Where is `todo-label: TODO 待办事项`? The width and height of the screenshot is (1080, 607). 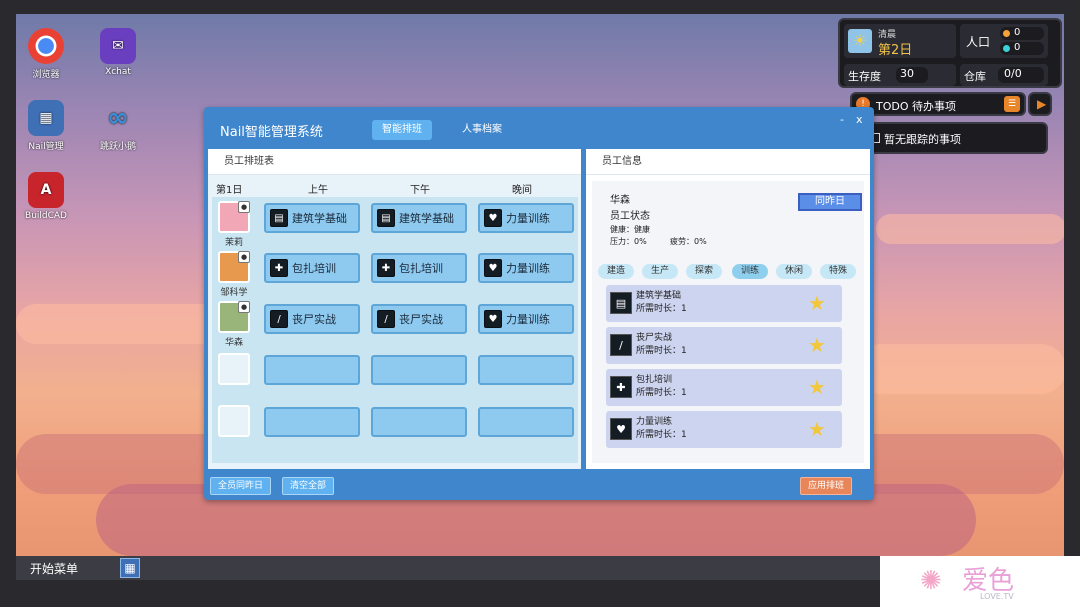
todo-label: TODO 待办事项 is located at coordinates (916, 106).